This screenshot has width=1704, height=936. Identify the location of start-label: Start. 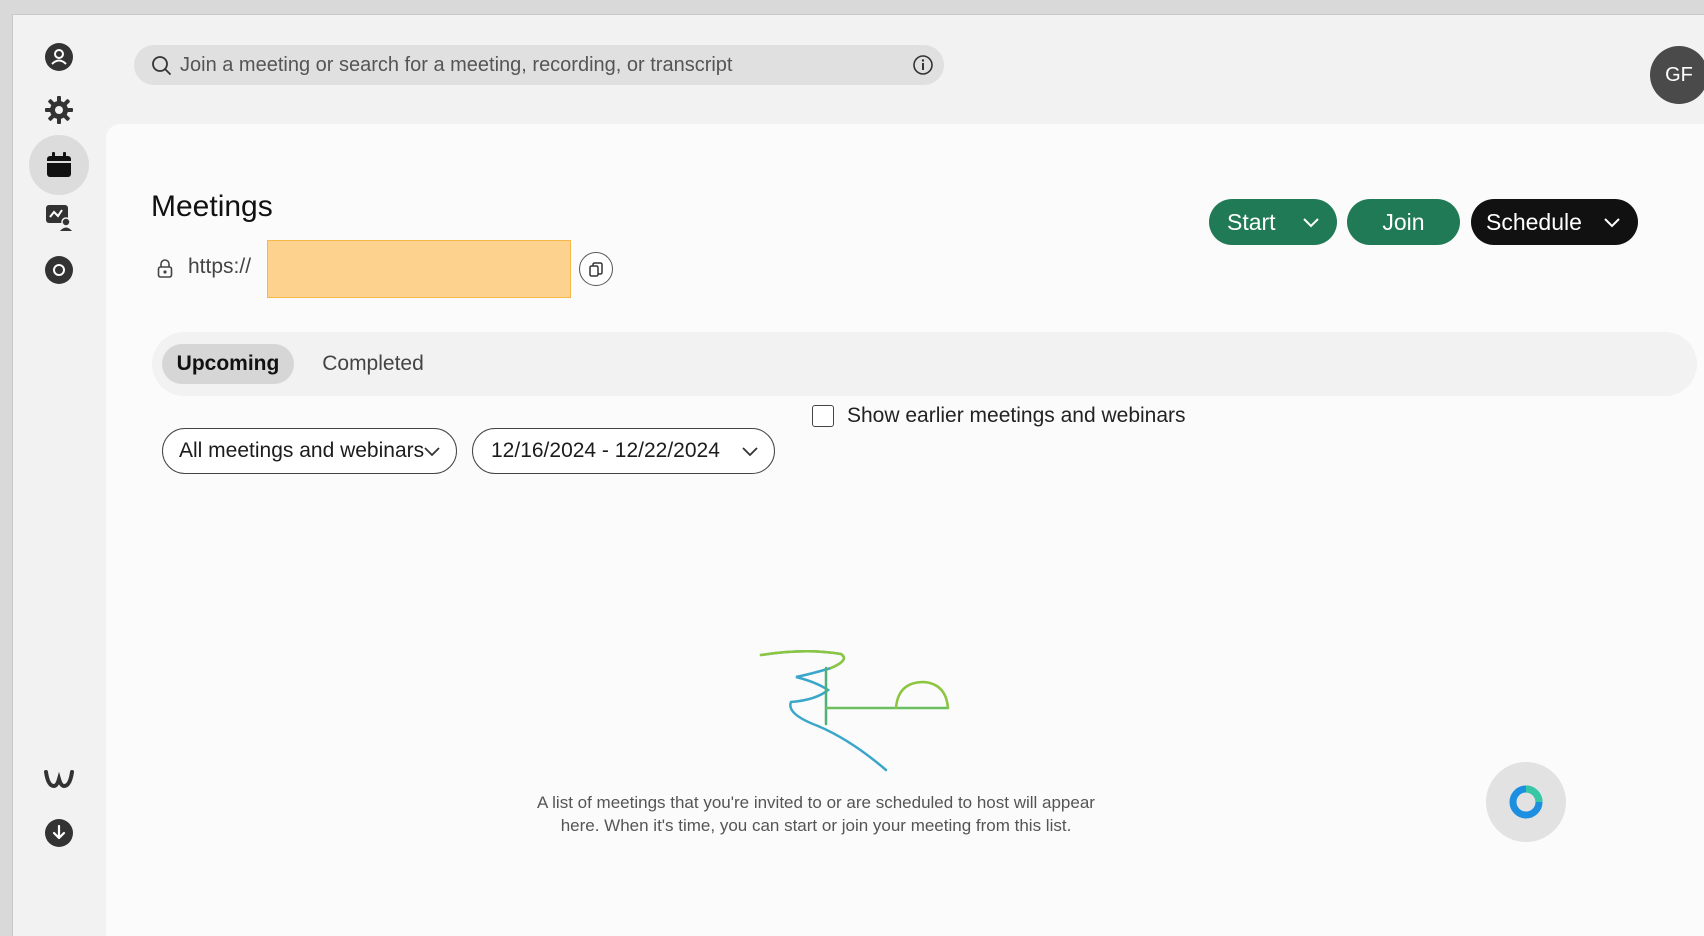
(1251, 221).